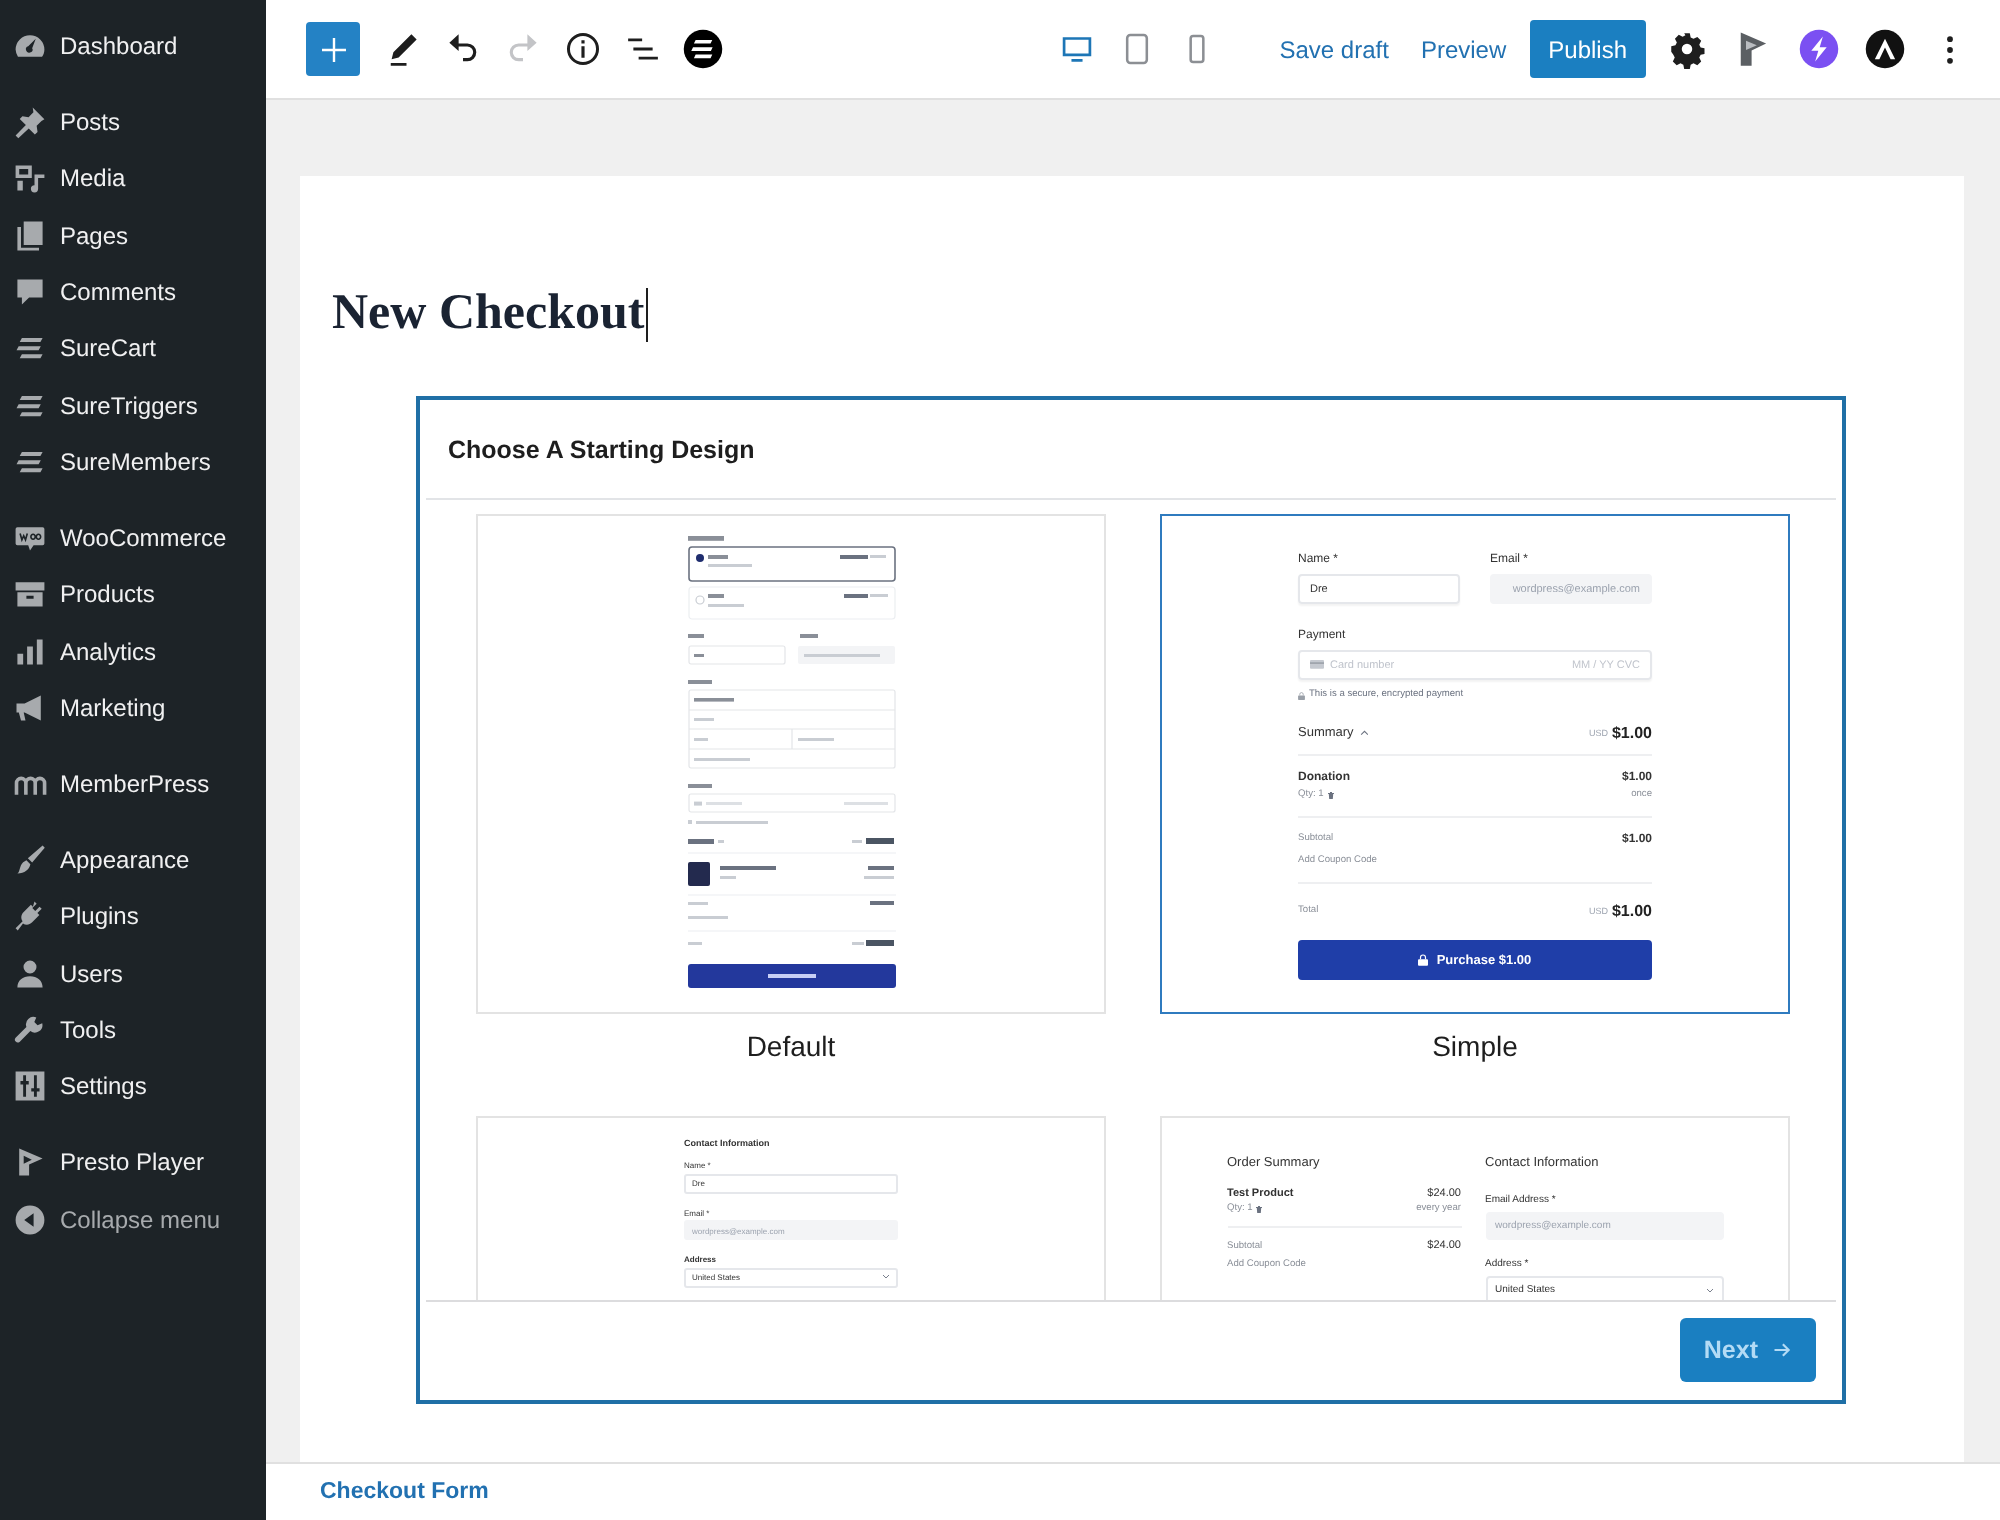 The width and height of the screenshot is (2000, 1520). Describe the element at coordinates (133, 179) in the screenshot. I see `sidebar-item: Media` at that location.